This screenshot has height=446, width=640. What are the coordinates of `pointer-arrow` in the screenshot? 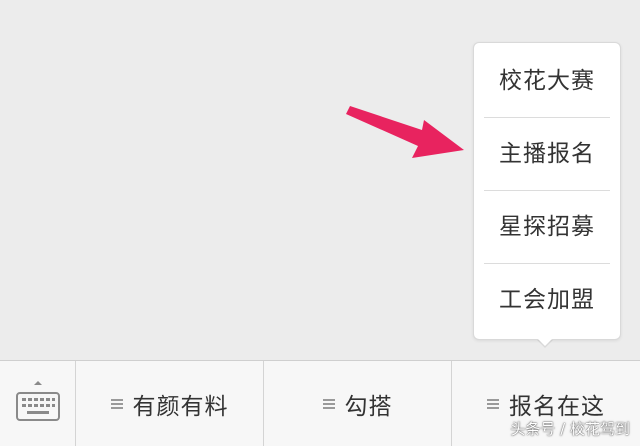 It's located at (405, 132).